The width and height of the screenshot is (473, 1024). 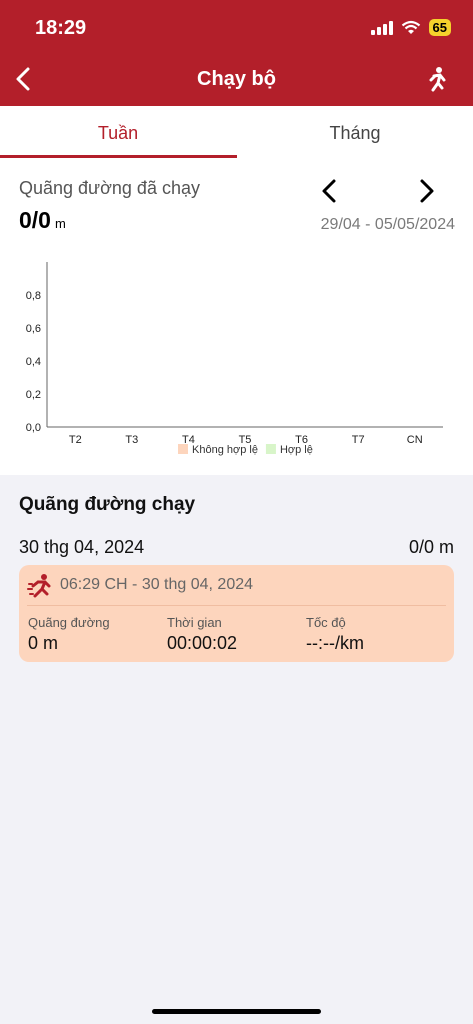 I want to click on home-indicator, so click(x=236, y=1011).